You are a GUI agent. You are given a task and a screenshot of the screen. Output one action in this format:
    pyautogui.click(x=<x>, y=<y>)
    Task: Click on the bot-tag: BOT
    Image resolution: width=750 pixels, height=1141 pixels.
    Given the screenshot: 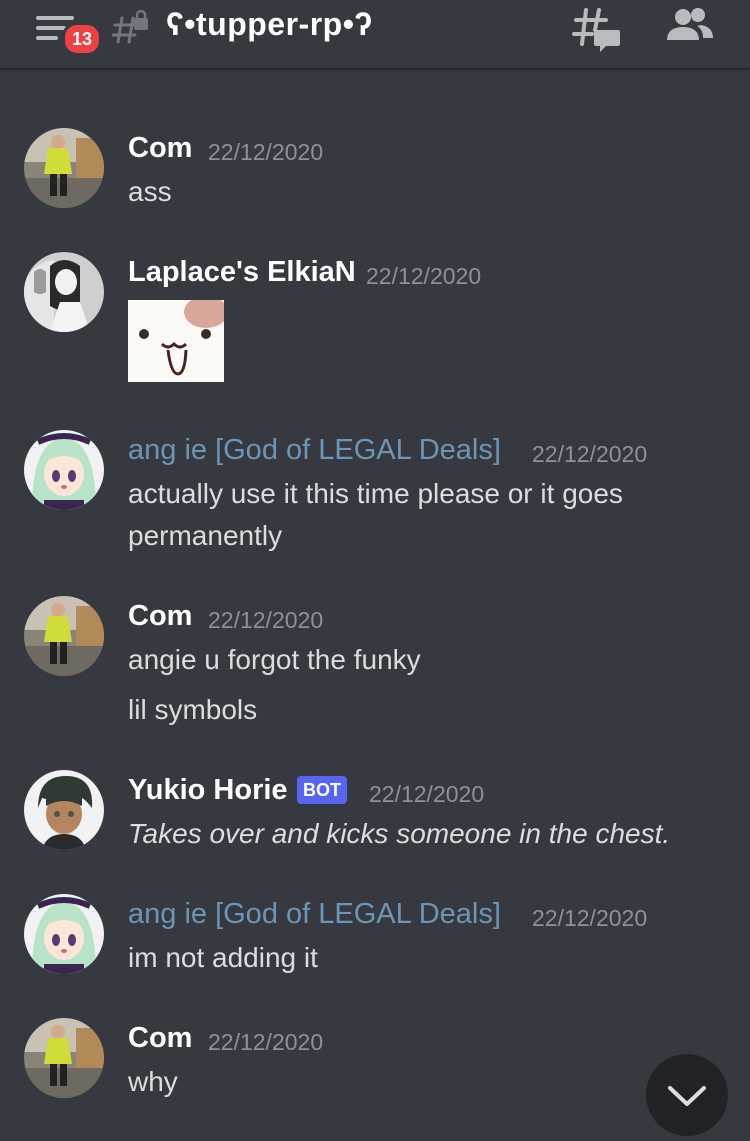 What is the action you would take?
    pyautogui.click(x=322, y=790)
    